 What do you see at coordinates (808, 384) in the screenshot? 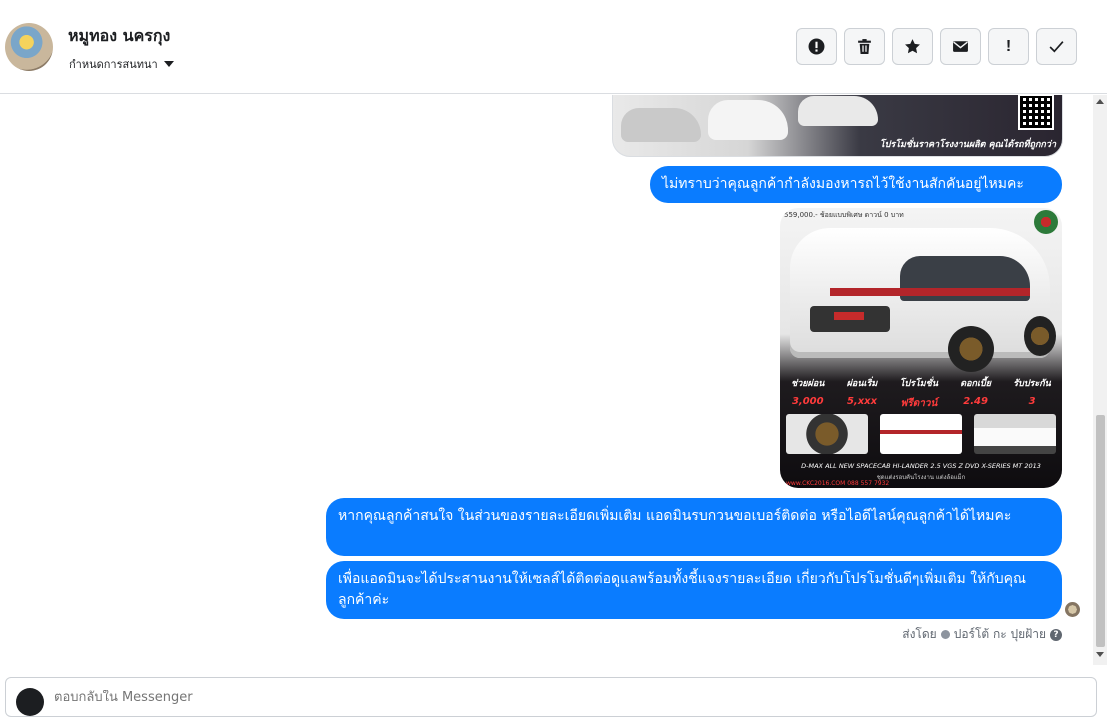
I see `spec-label: ช่วยผ่อน` at bounding box center [808, 384].